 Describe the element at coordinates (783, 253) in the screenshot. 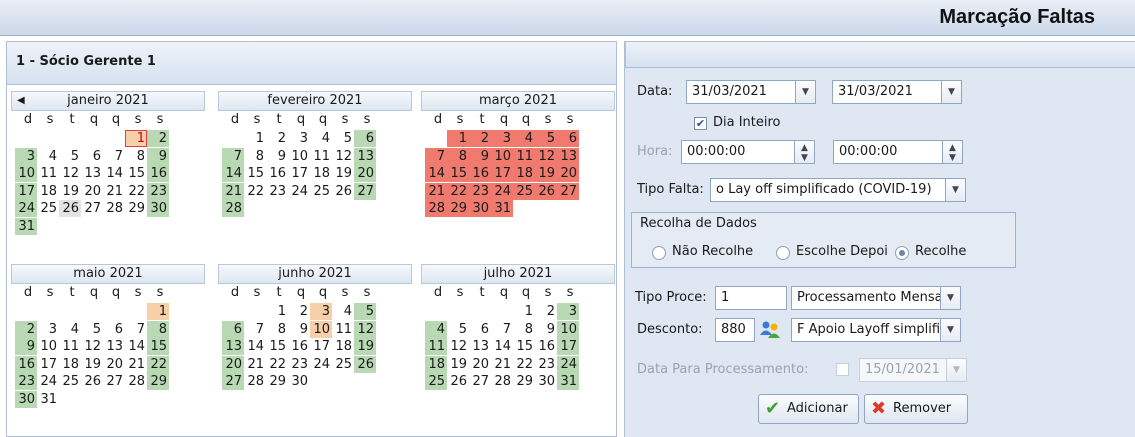

I see `radio-escolhe-depois` at that location.